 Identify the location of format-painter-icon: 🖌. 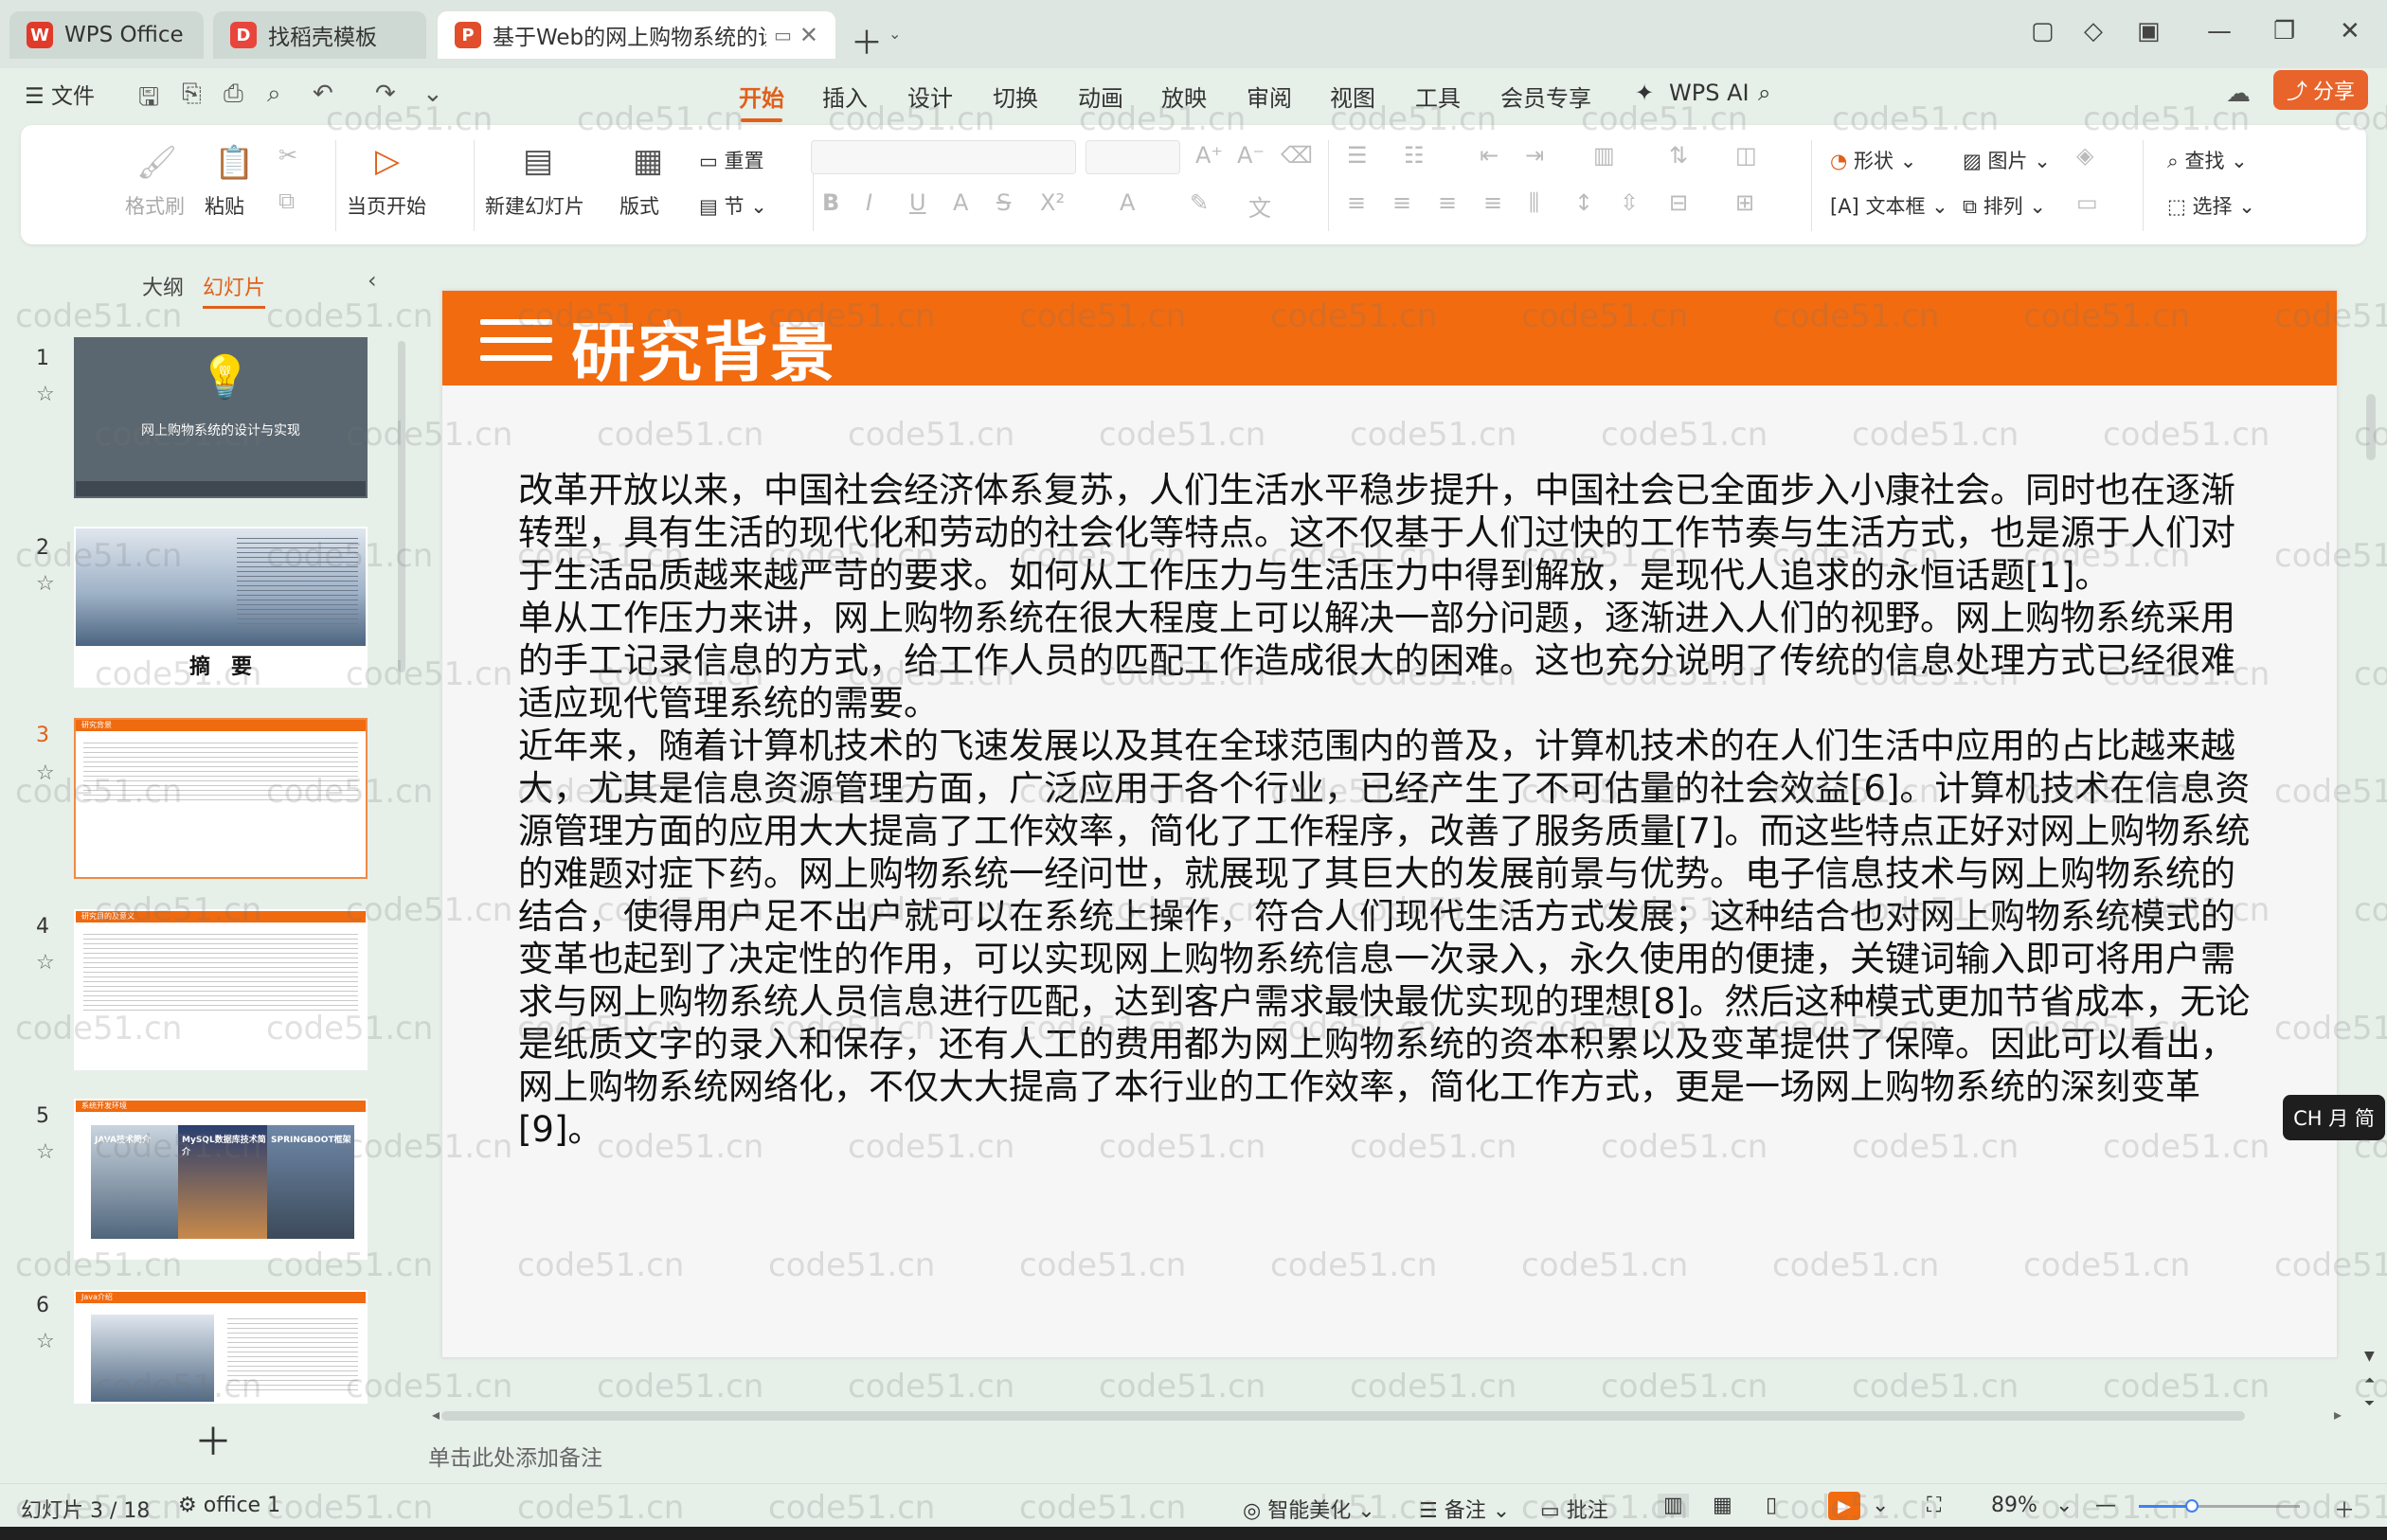
(156, 163).